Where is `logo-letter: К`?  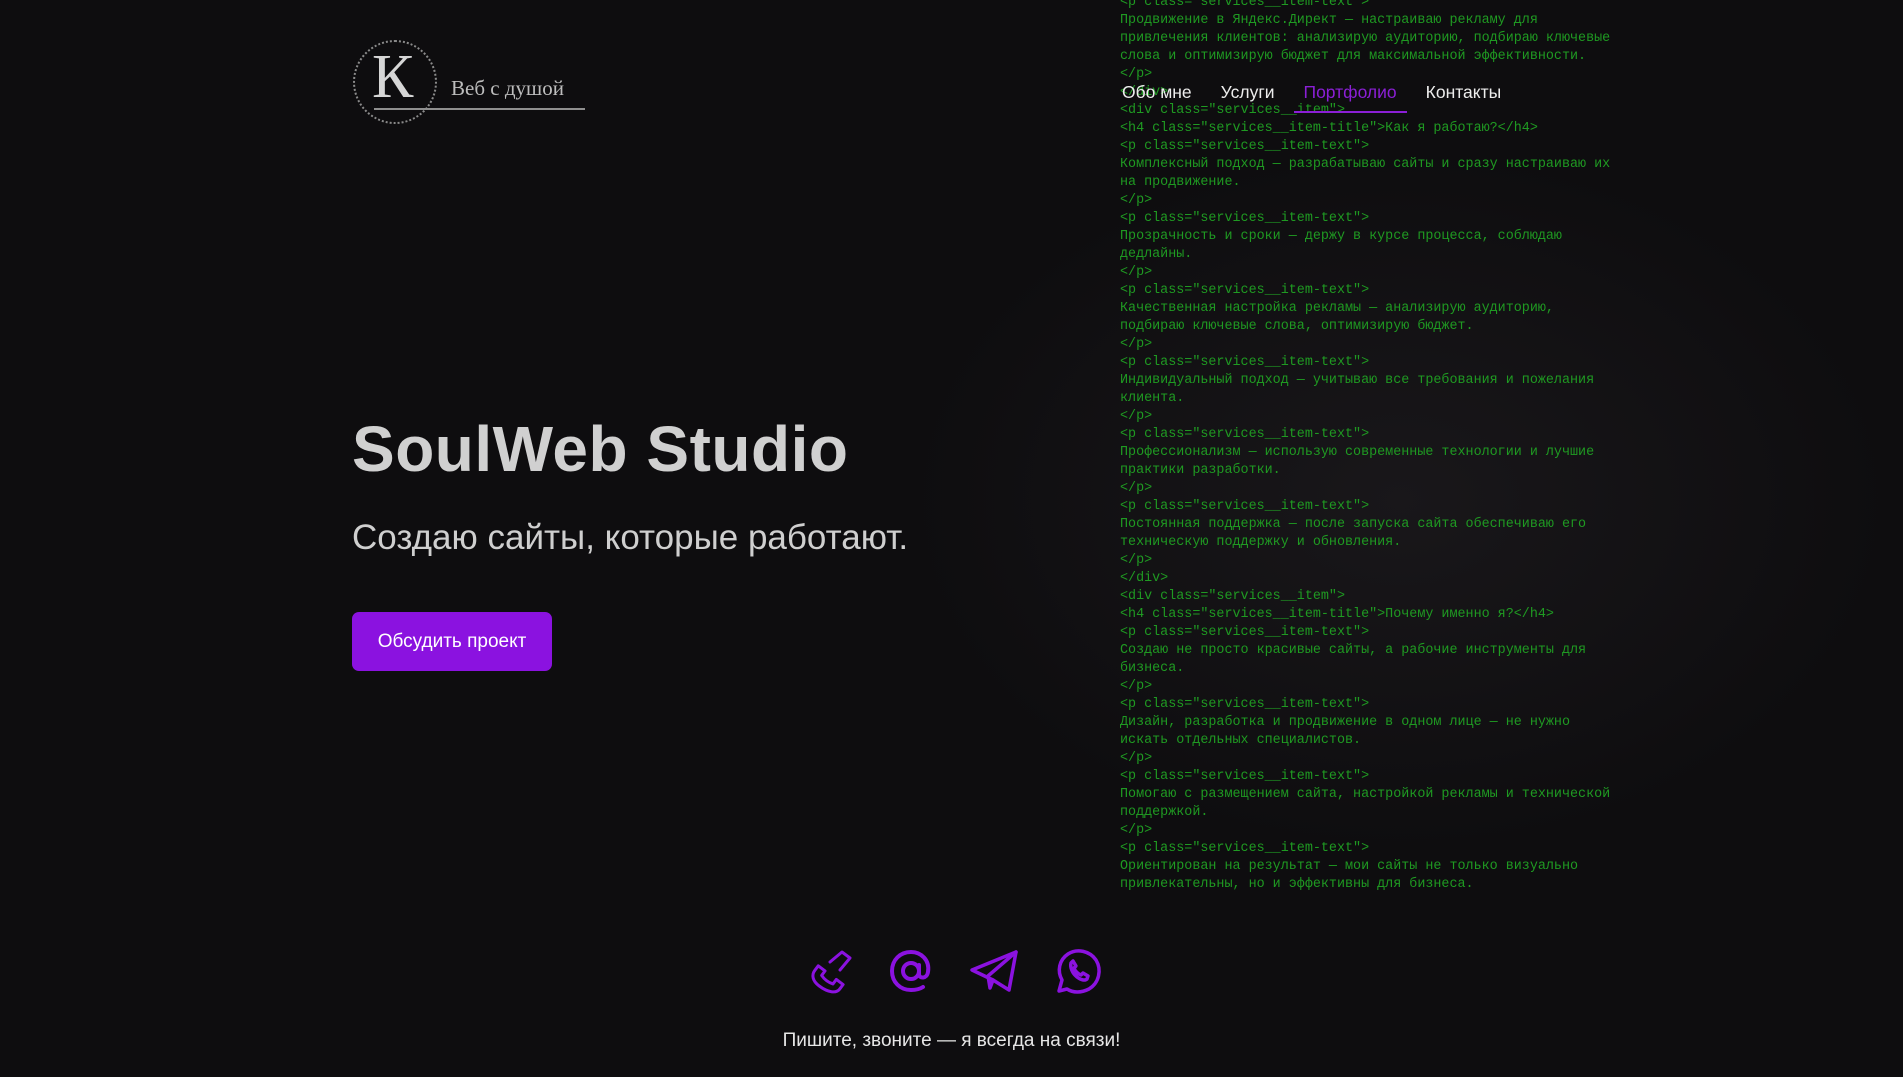 logo-letter: К is located at coordinates (393, 77).